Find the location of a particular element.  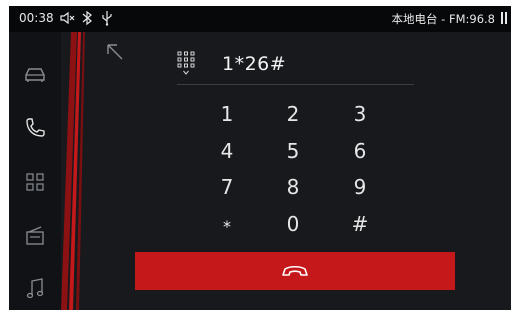

sidebar-item-car is located at coordinates (35, 74).